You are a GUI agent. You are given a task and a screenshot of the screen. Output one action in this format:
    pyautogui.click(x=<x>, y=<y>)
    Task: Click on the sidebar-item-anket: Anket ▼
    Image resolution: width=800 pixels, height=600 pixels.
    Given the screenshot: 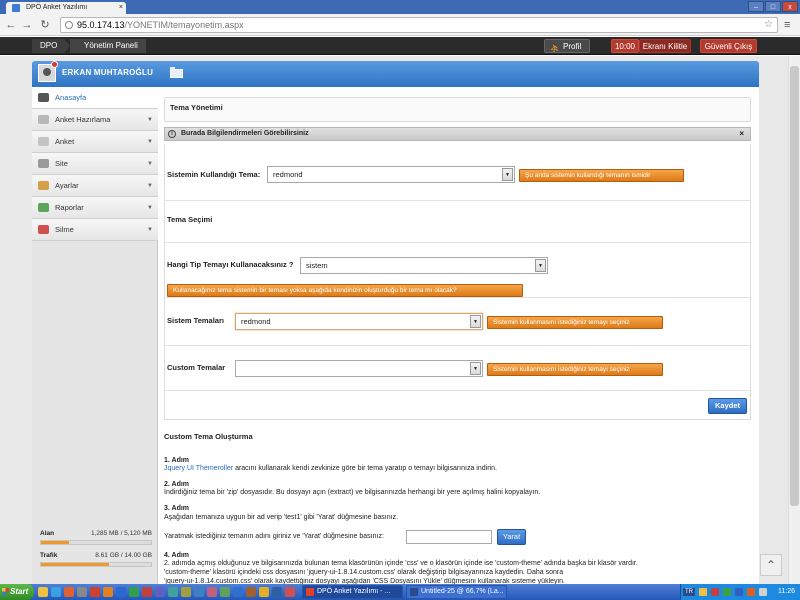 What is the action you would take?
    pyautogui.click(x=95, y=142)
    